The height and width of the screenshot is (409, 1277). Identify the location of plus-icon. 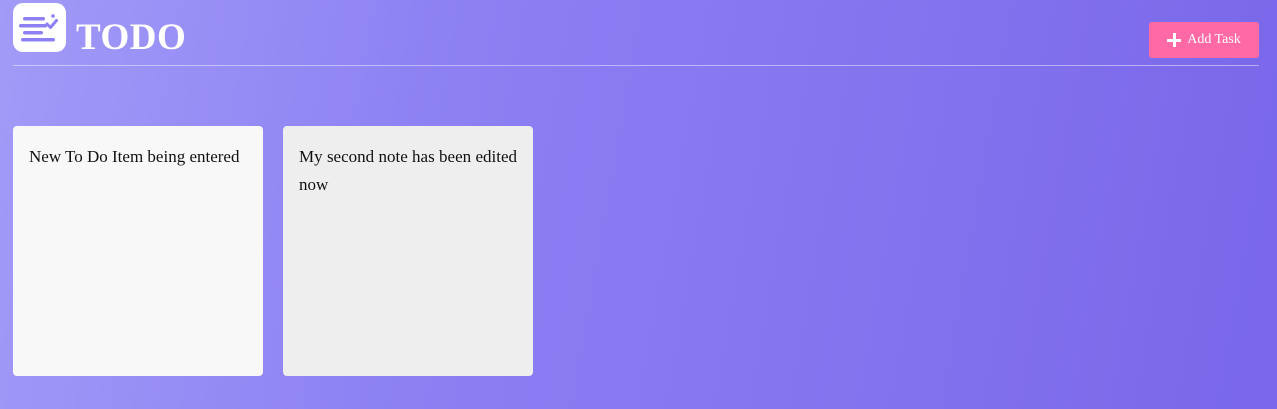
(1174, 40).